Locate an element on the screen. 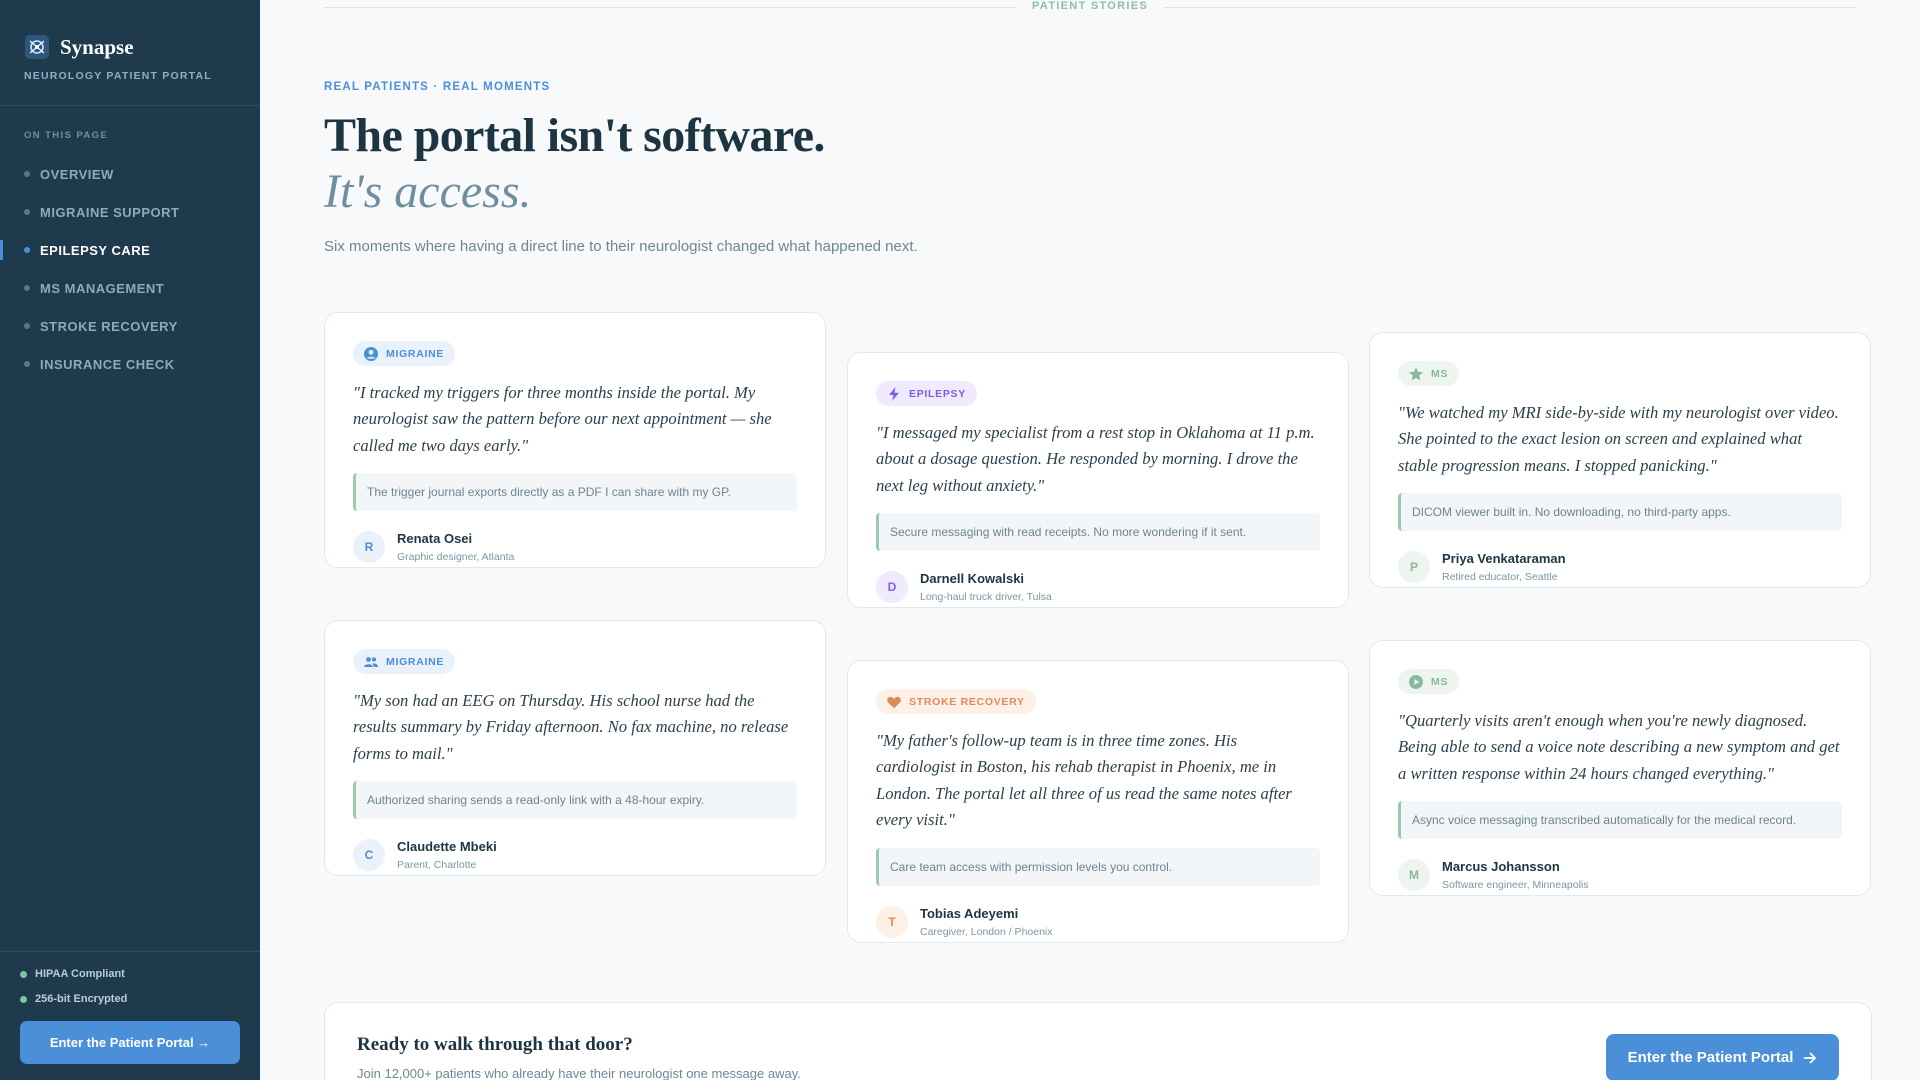 The image size is (1920, 1080). nav-item-stroke-recovery: STROKE RECOVERY is located at coordinates (130, 326).